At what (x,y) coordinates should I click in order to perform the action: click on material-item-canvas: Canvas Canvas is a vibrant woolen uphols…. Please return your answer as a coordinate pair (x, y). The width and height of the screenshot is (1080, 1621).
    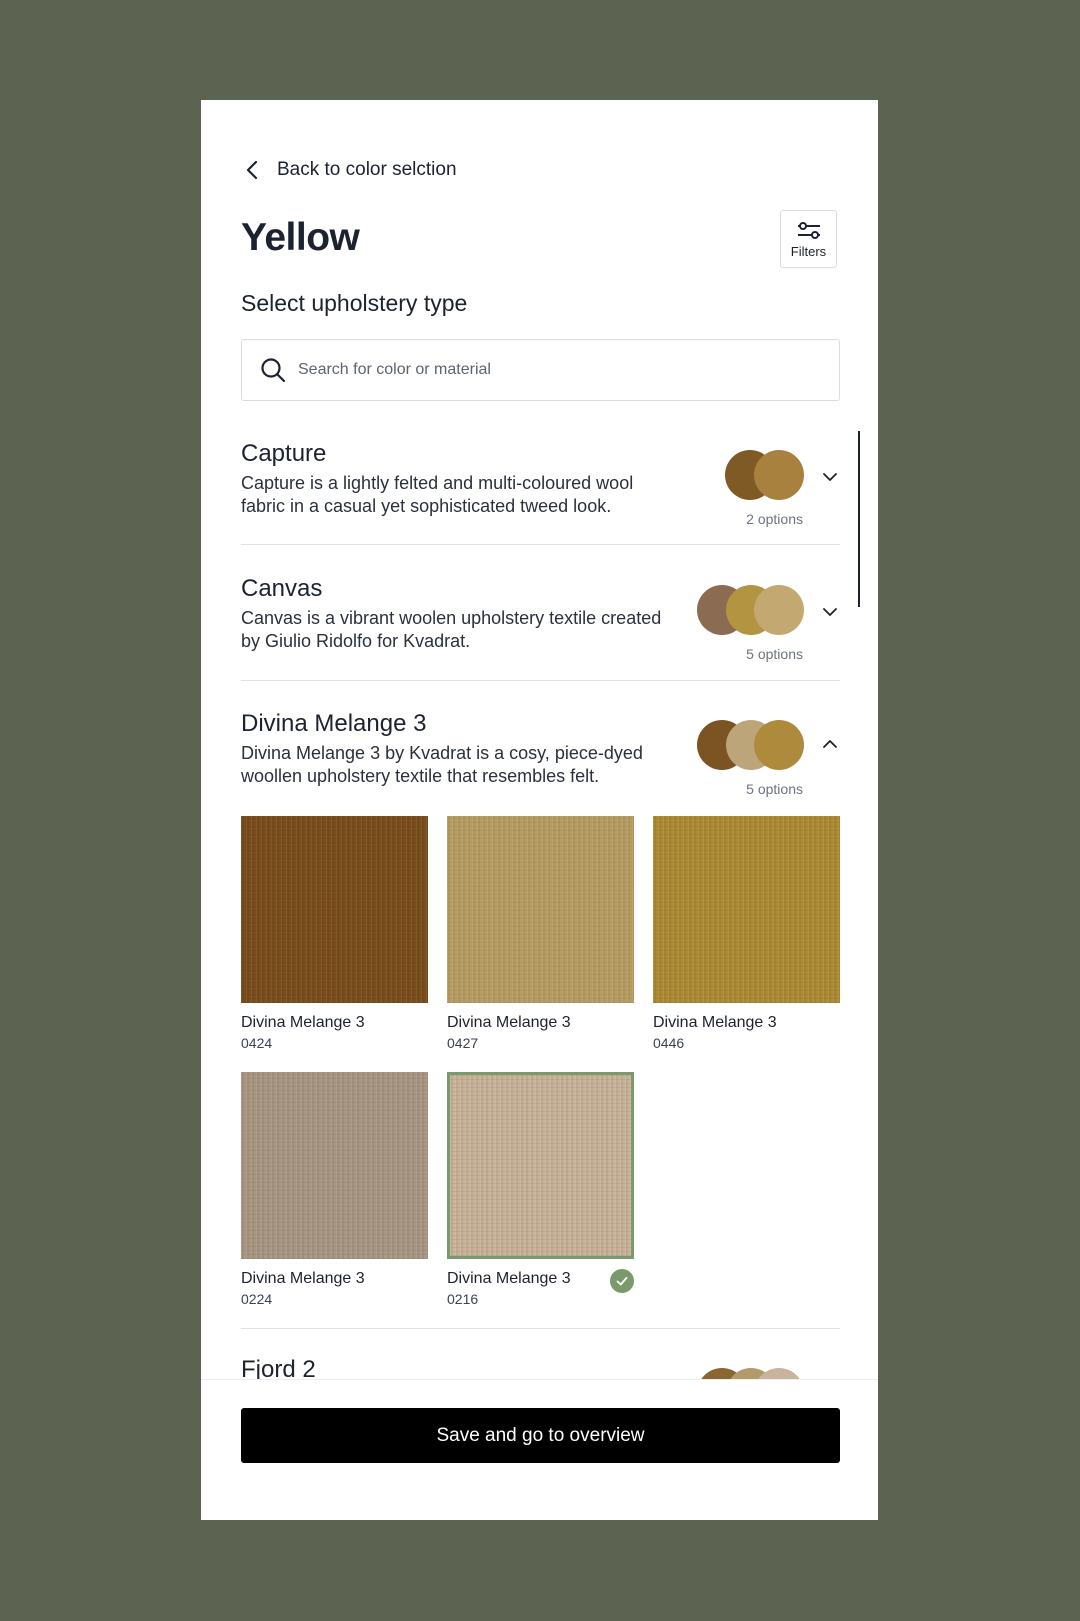
    Looking at the image, I should click on (540, 620).